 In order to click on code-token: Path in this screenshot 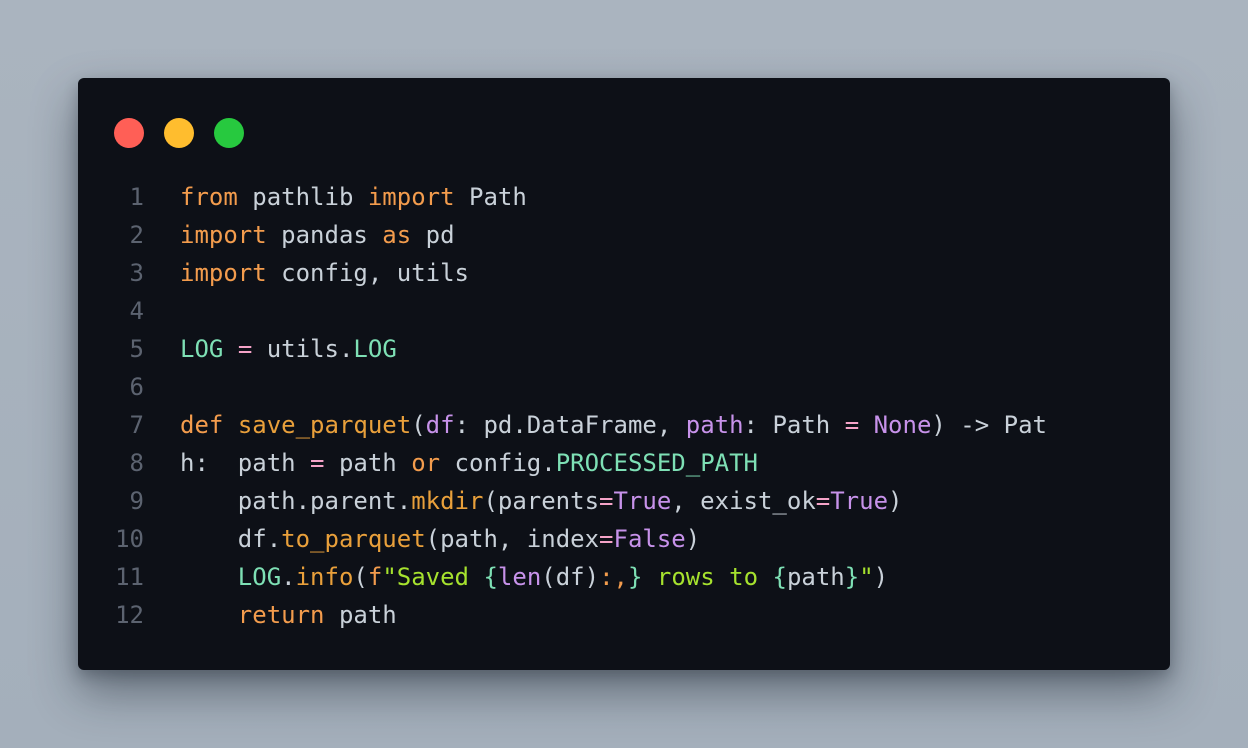, I will do `click(490, 197)`.